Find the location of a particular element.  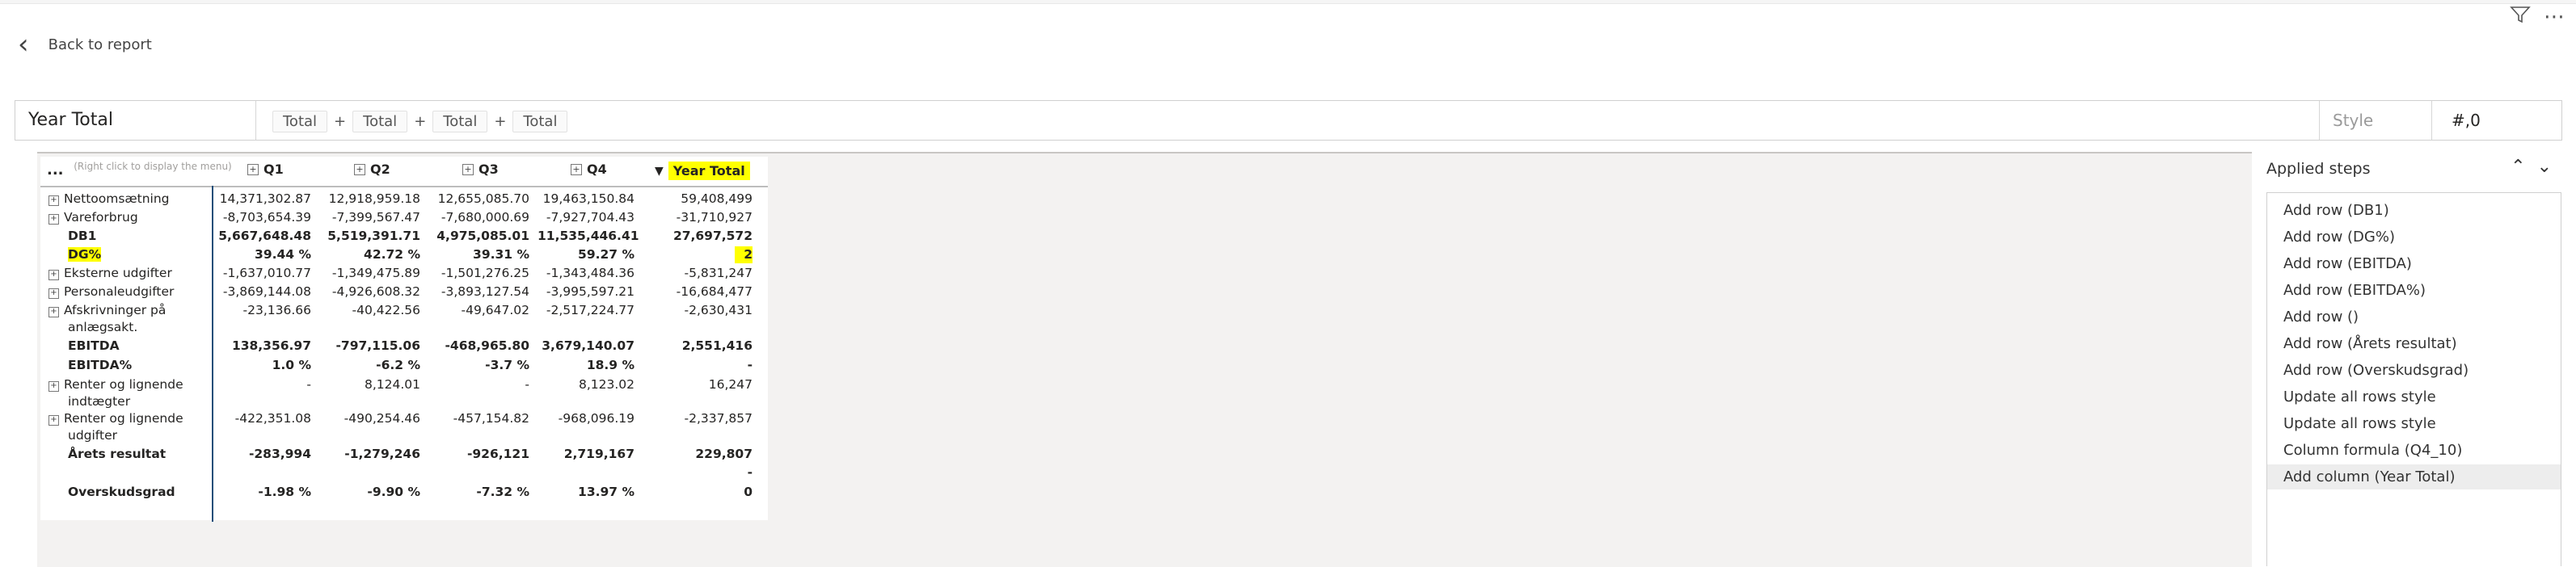

style-format-field: #,0 is located at coordinates (2500, 121).